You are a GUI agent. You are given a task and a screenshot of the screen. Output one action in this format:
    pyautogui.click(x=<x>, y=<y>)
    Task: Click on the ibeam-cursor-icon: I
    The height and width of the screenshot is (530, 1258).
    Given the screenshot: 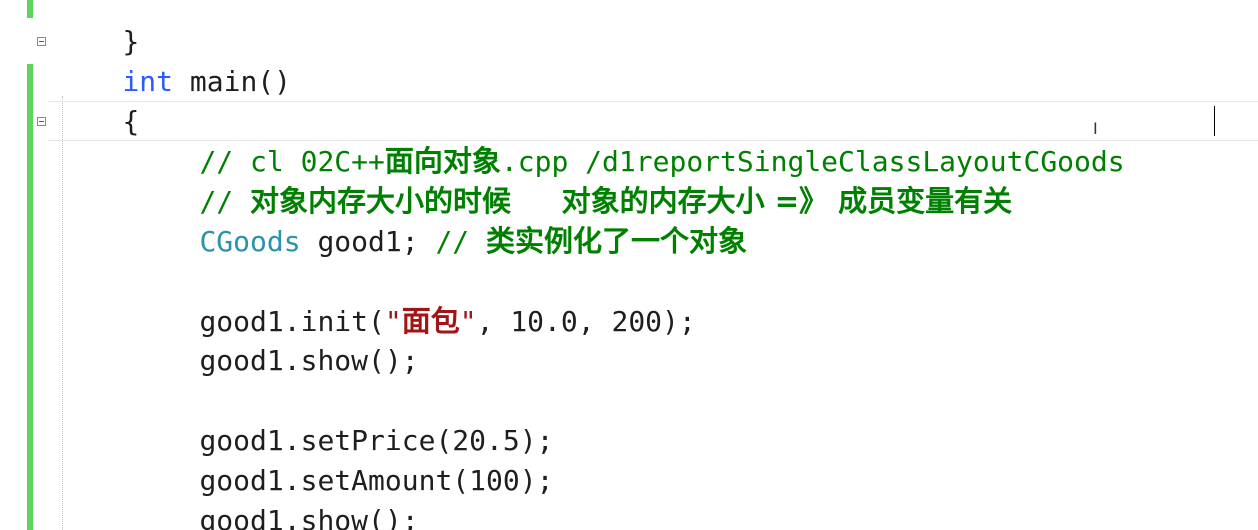 What is the action you would take?
    pyautogui.click(x=1095, y=128)
    